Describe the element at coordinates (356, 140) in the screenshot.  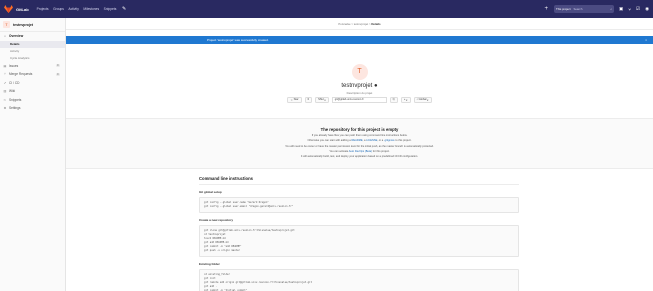
I see `readme-link: README` at that location.